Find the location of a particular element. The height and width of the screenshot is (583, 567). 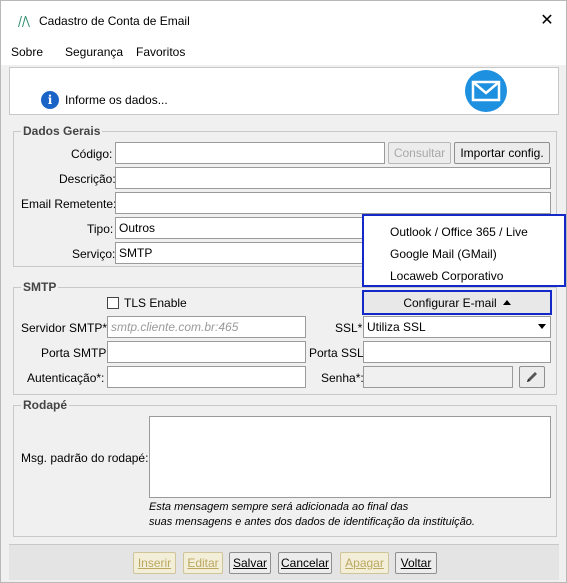

porta-smtp-field is located at coordinates (206, 352).